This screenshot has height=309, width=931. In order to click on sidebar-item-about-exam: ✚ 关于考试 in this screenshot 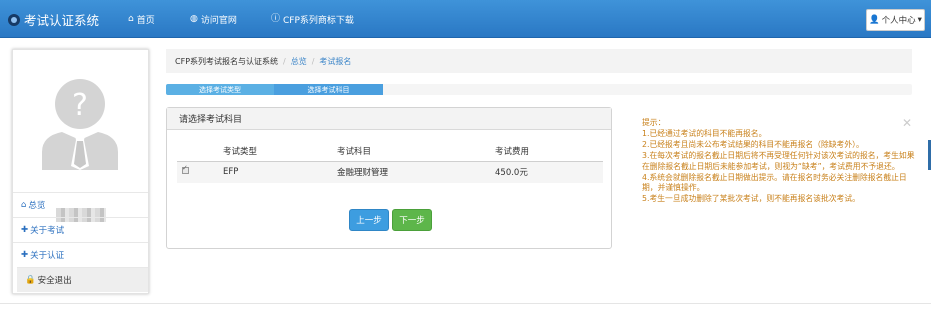, I will do `click(80, 229)`.